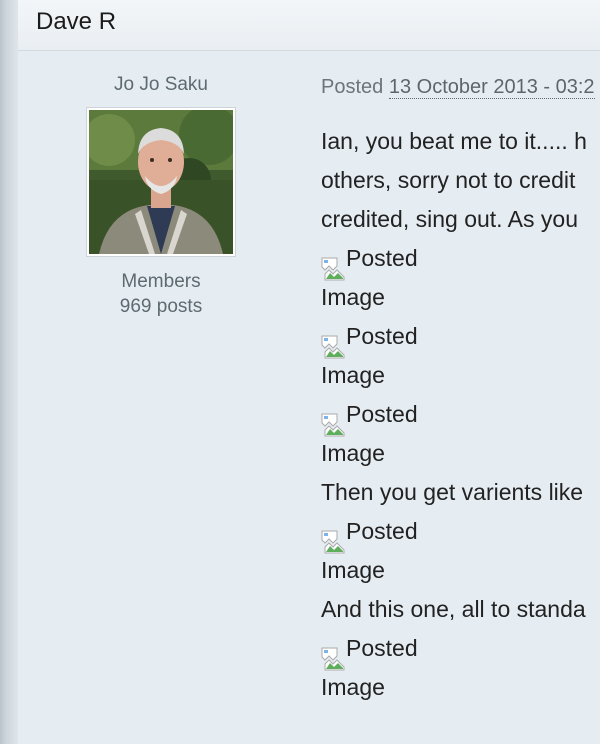  Describe the element at coordinates (76, 22) in the screenshot. I see `post-header-title: Dave R` at that location.